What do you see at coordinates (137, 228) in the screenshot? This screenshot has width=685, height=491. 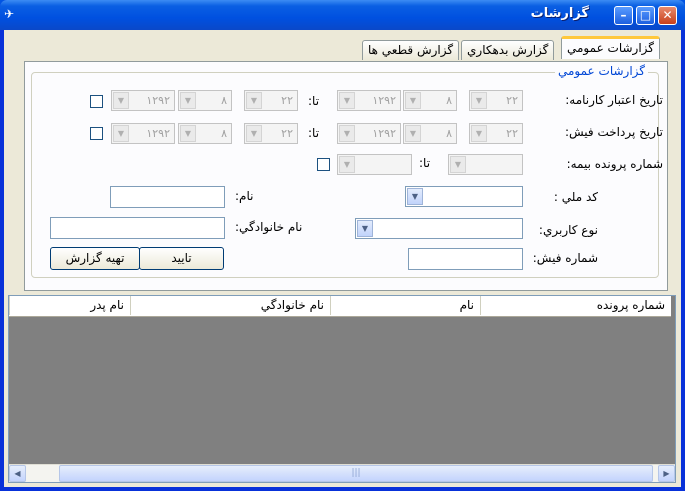 I see `last-name-input` at bounding box center [137, 228].